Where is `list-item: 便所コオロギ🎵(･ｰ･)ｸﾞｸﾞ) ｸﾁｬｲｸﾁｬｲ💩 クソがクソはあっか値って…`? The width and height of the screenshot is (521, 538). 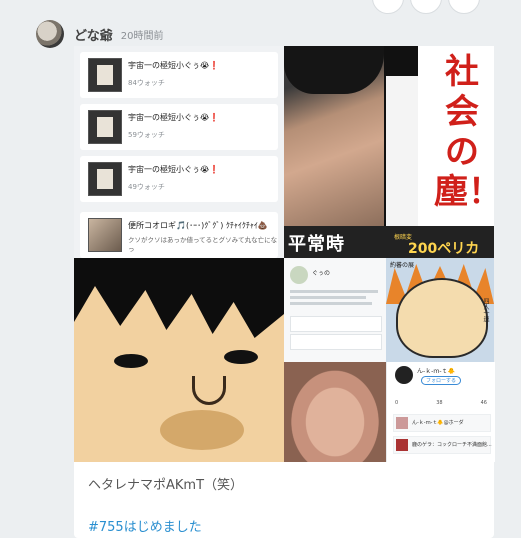 list-item: 便所コオロギ🎵(･ｰ･)ｸﾞｸﾞ) ｸﾁｬｲｸﾁｬｲ💩 クソがクソはあっか値って… is located at coordinates (179, 235).